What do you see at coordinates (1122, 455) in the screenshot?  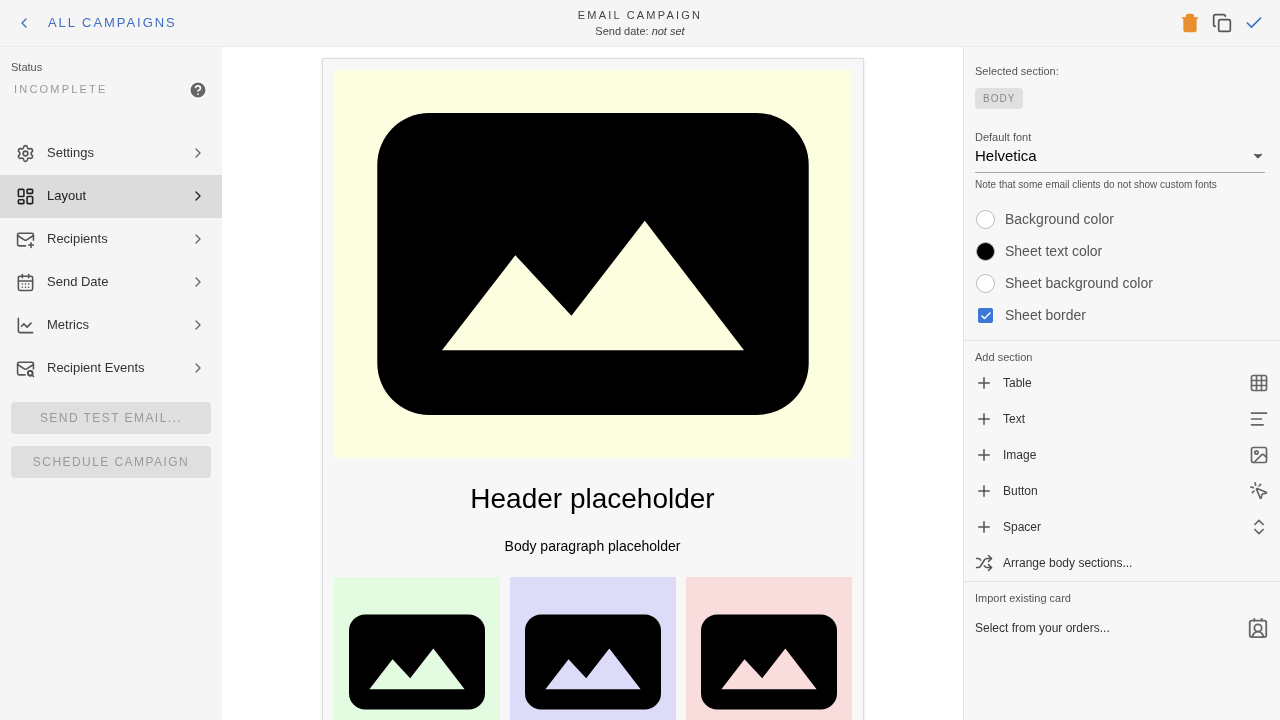 I see `add-section-item: Image` at bounding box center [1122, 455].